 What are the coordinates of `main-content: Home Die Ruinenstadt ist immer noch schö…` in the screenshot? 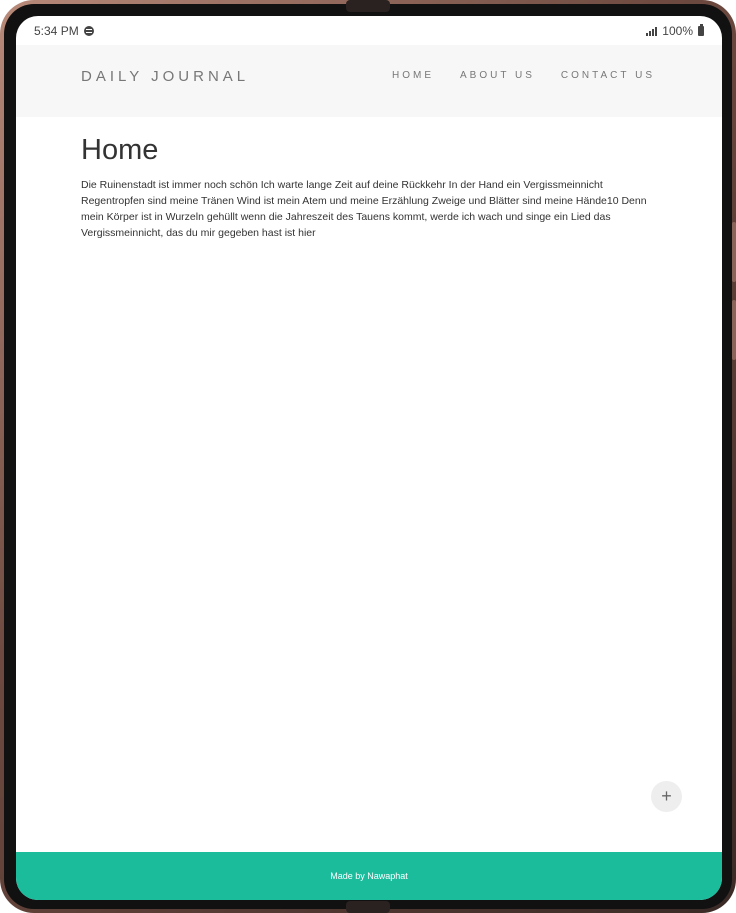 It's located at (371, 187).